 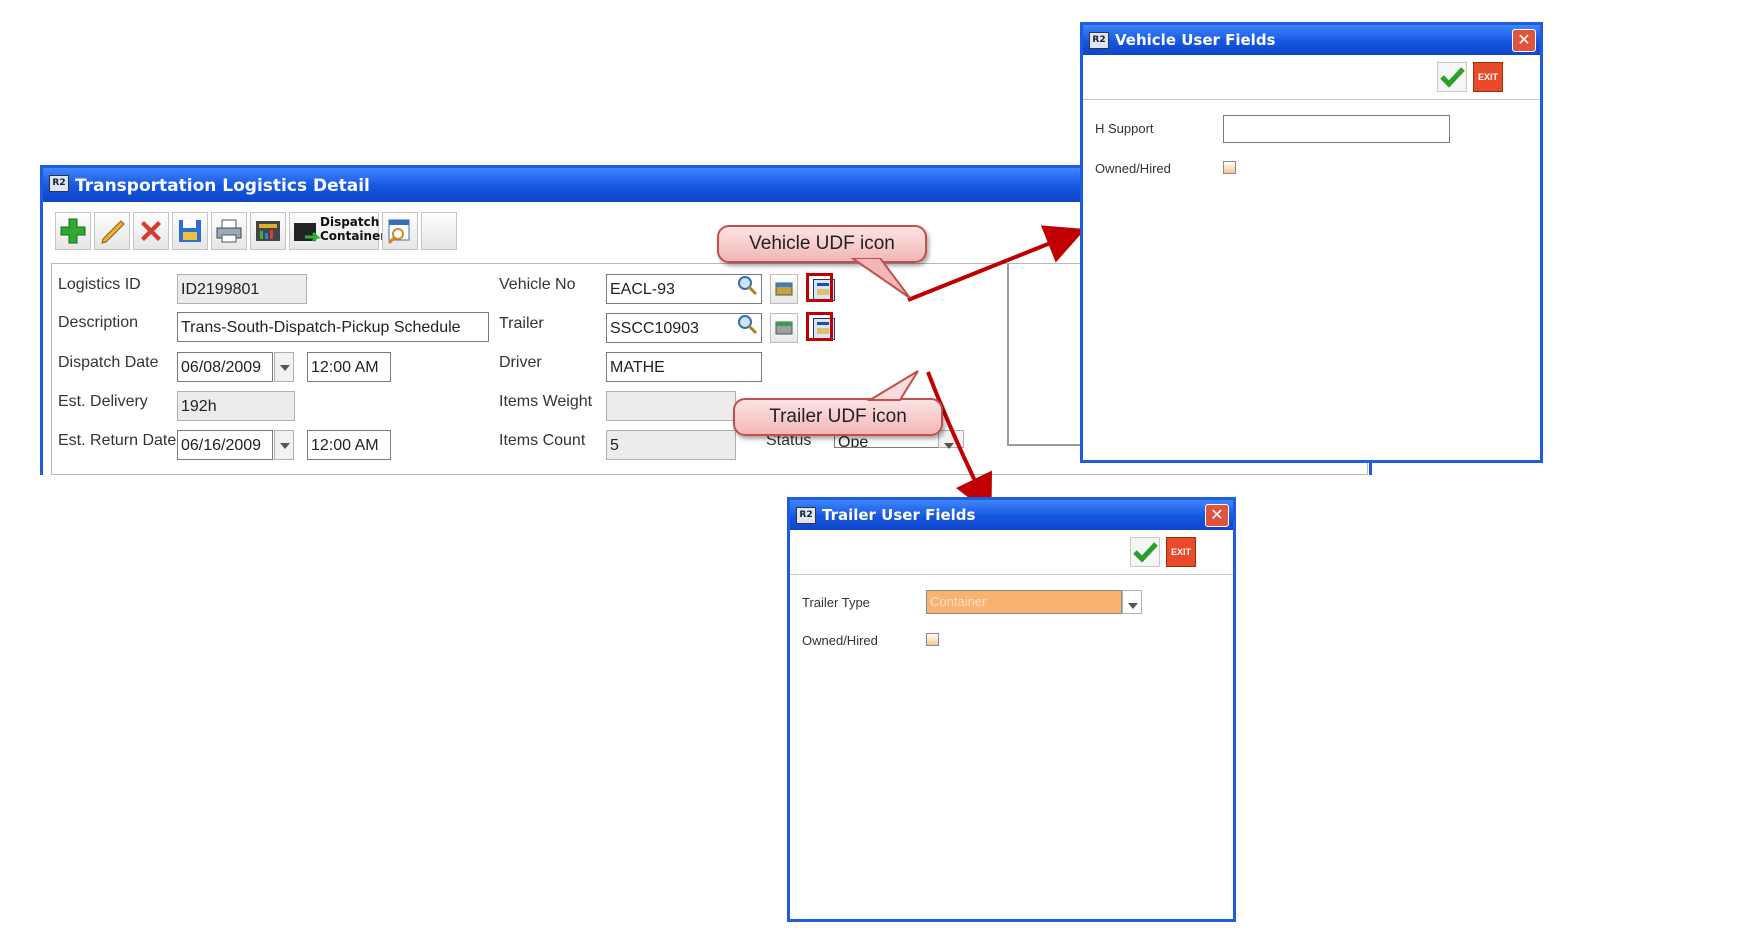 I want to click on vehicle-dialog-title: Vehicle User Fields, so click(x=1195, y=40).